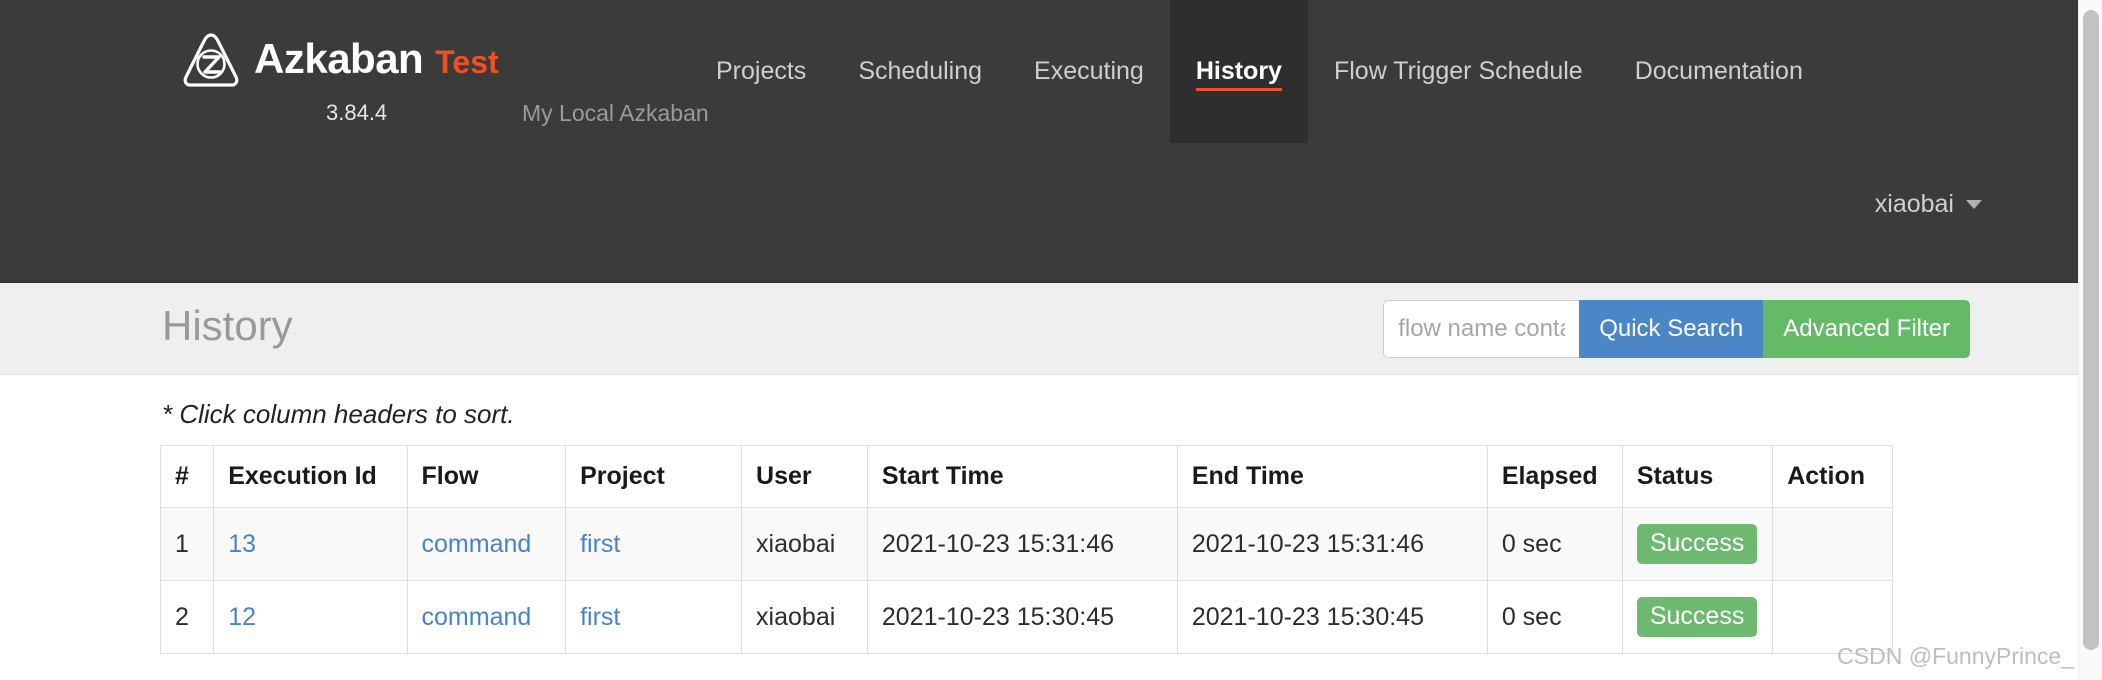  What do you see at coordinates (242, 544) in the screenshot?
I see `execution-id-link: 13` at bounding box center [242, 544].